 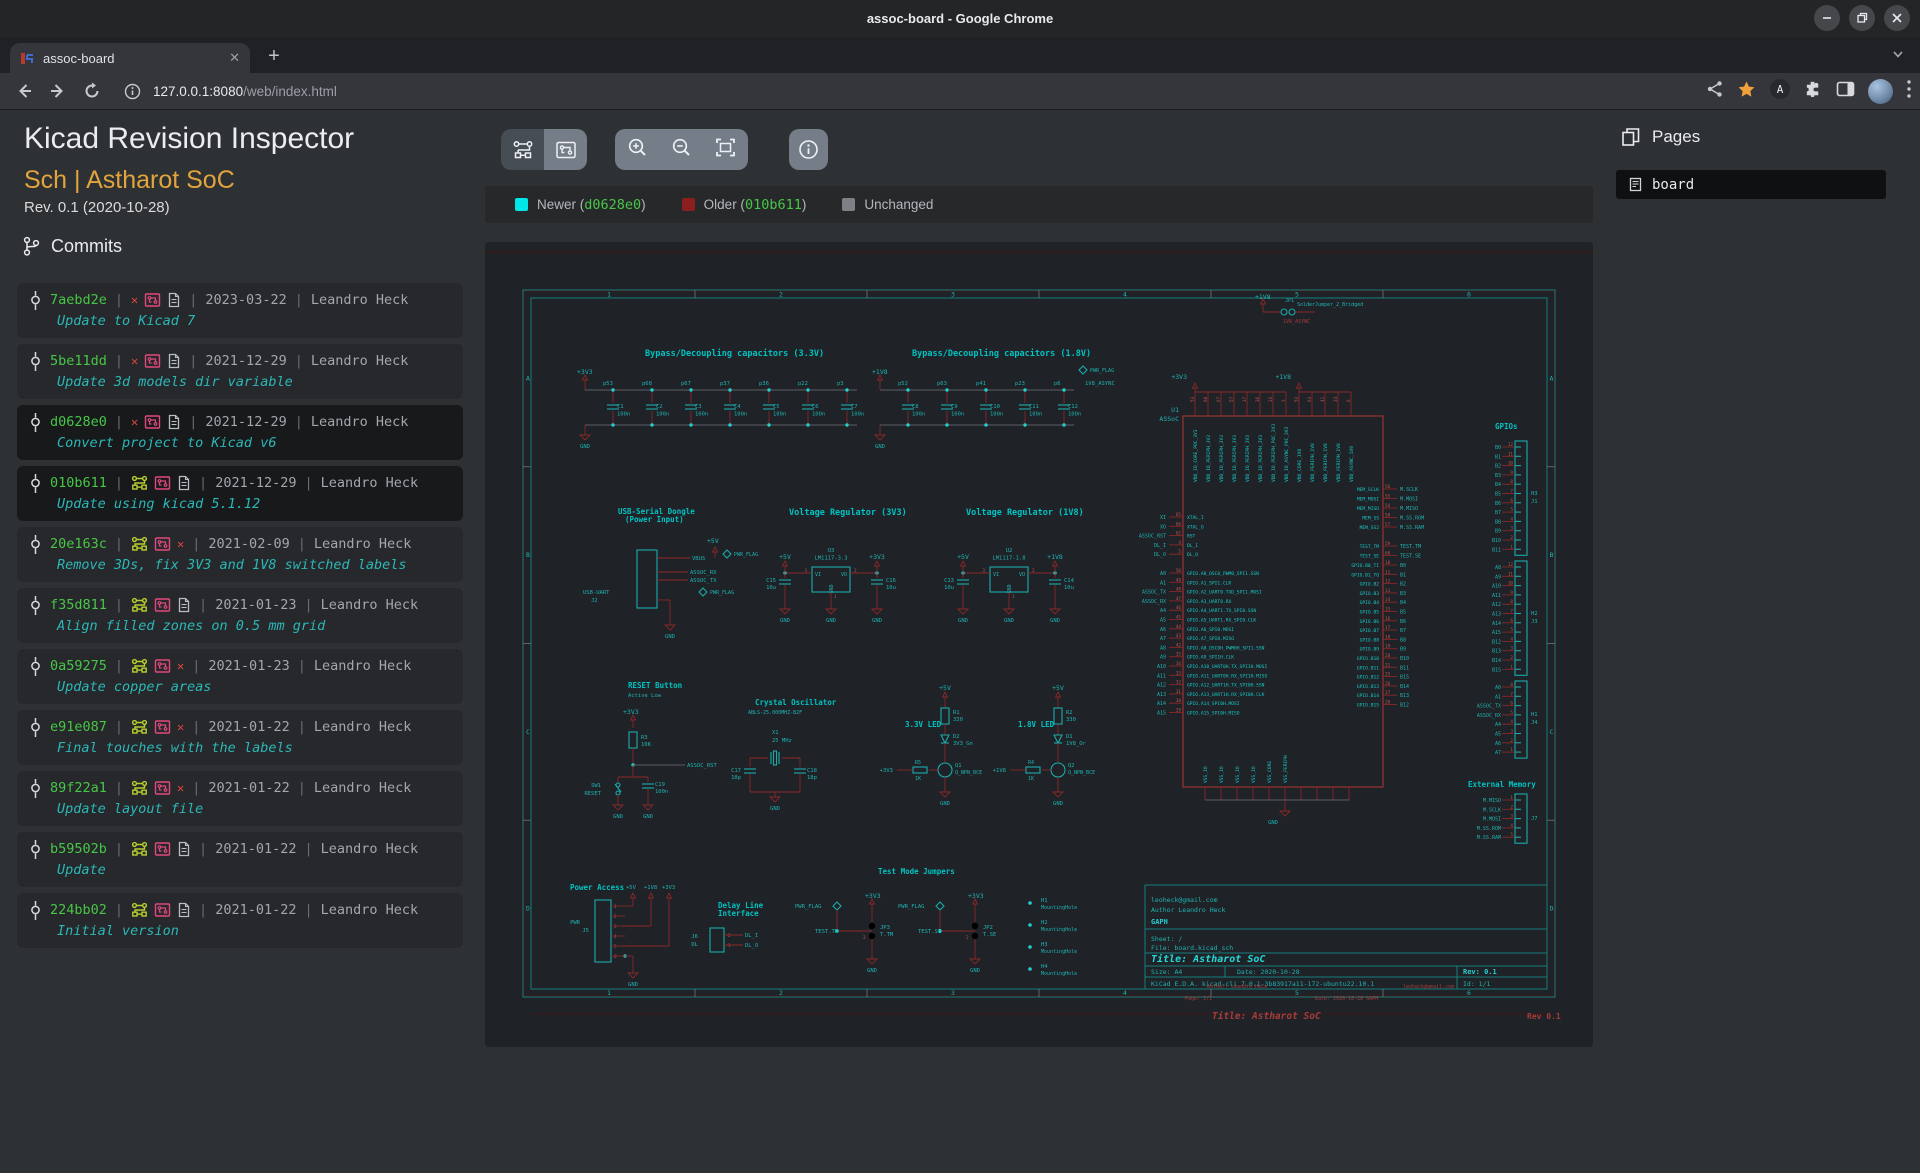 What do you see at coordinates (1198, 999) in the screenshot?
I see `svg-text: Page: 1/1` at bounding box center [1198, 999].